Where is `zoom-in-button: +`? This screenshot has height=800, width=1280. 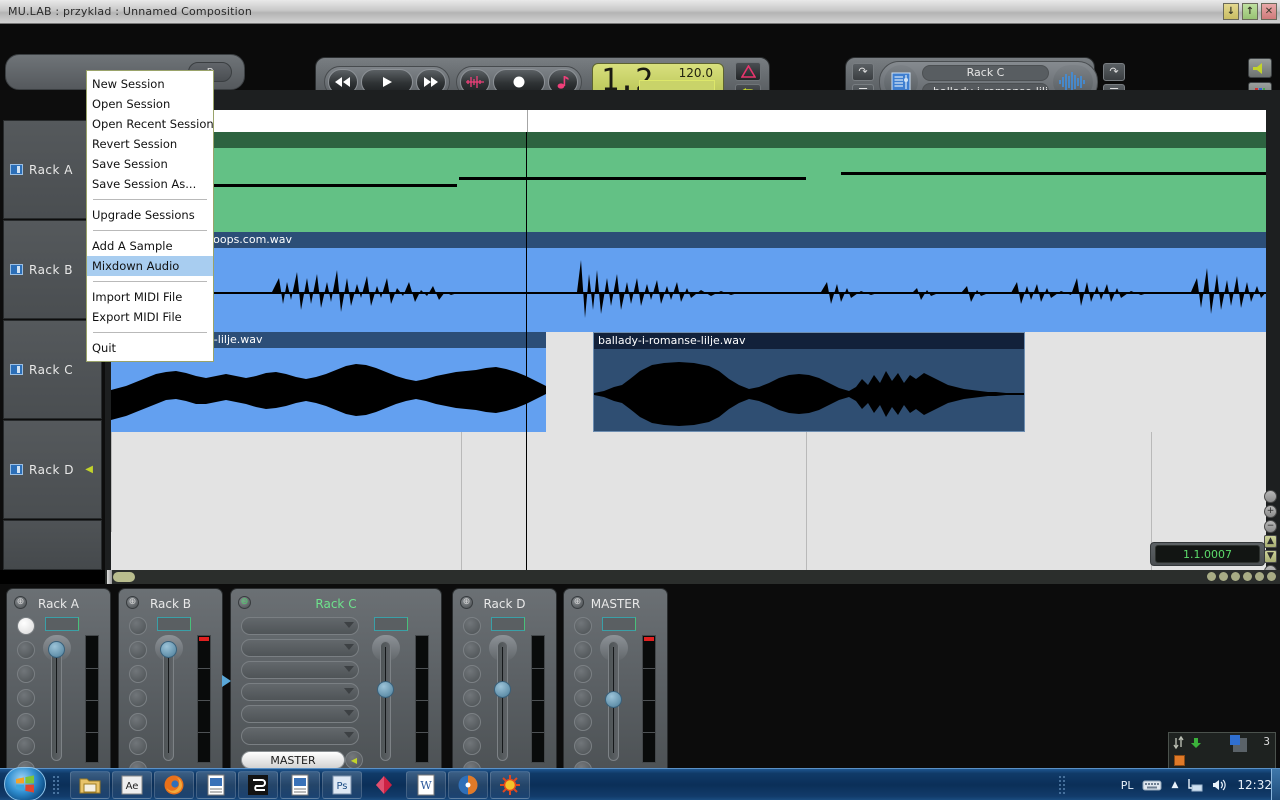
zoom-in-button: + is located at coordinates (1270, 511).